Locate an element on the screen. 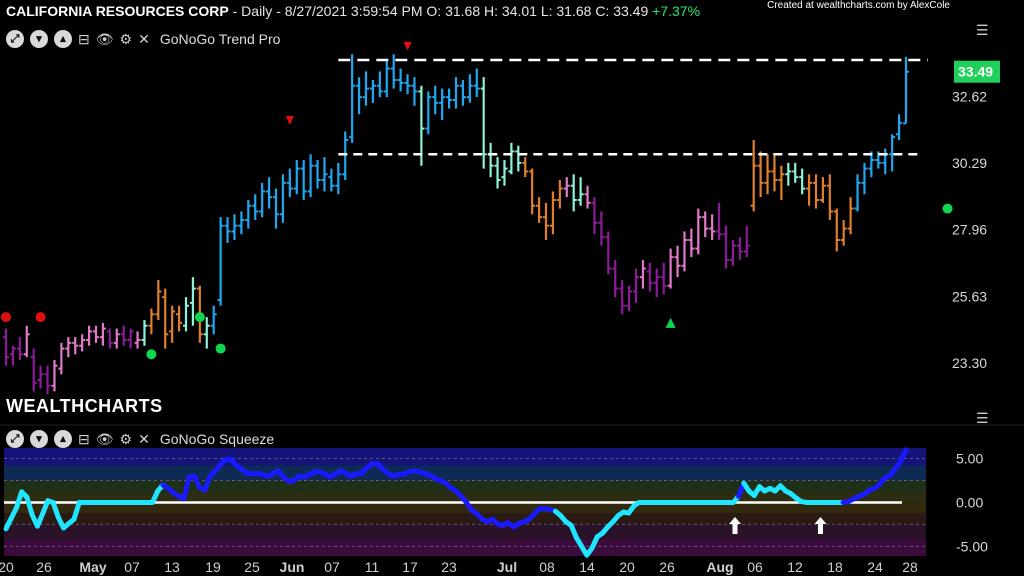 The image size is (1024, 576). x-tick-label: 28 is located at coordinates (910, 567).